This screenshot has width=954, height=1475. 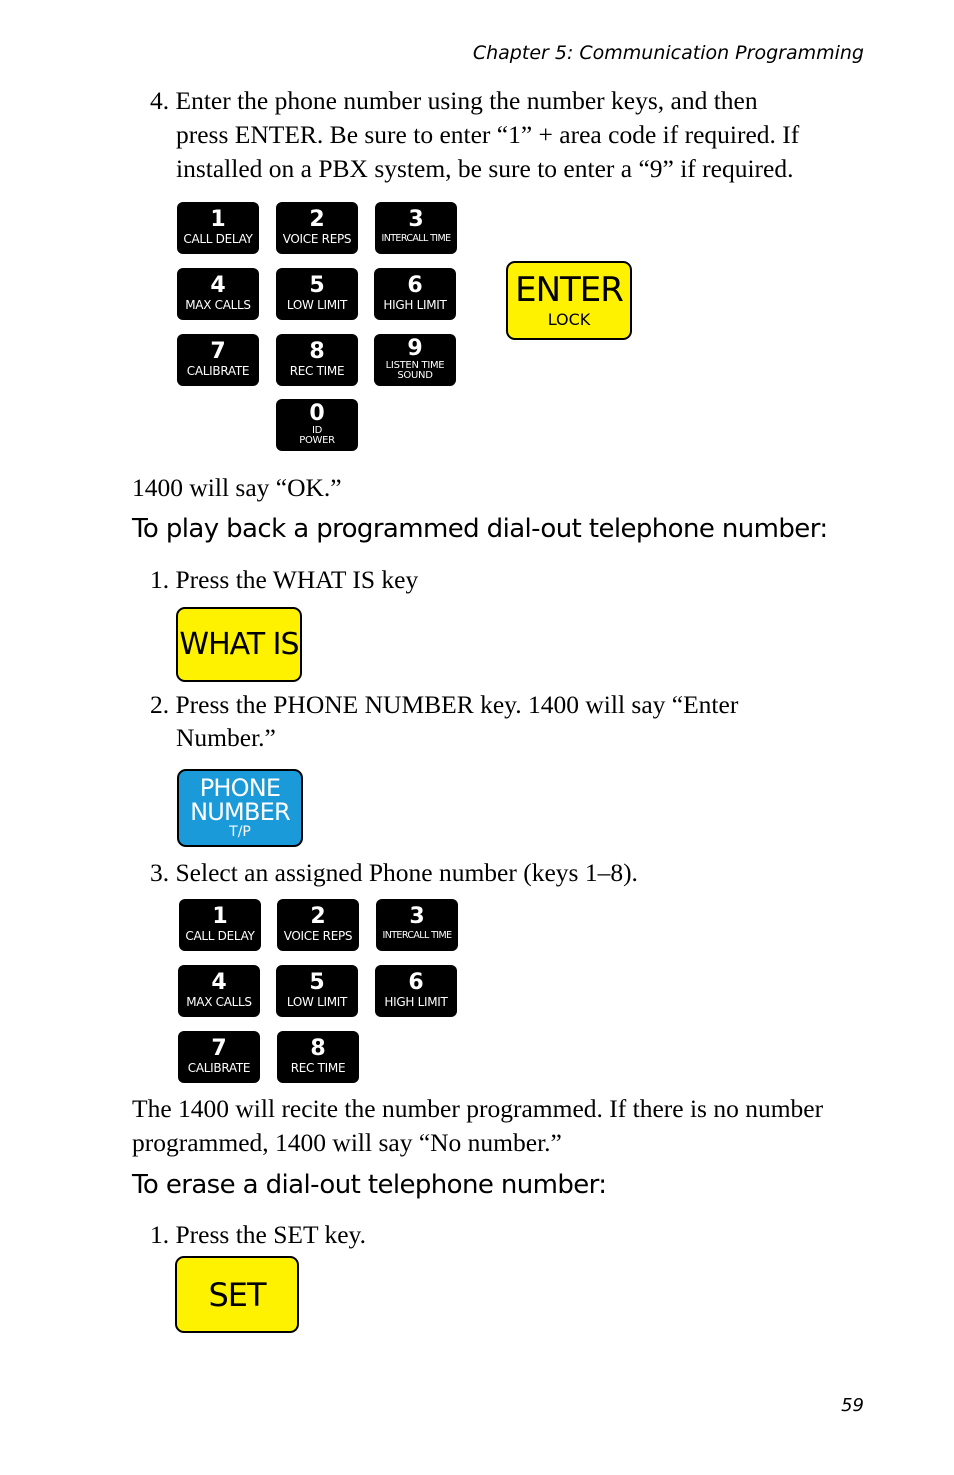 I want to click on playback-step1: 1. Press the WHAT IS key, so click(x=284, y=579).